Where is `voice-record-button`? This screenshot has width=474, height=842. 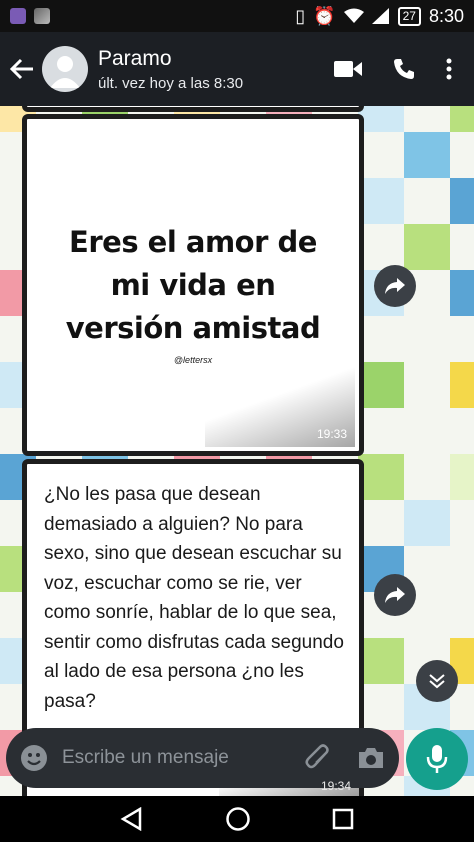 voice-record-button is located at coordinates (437, 759).